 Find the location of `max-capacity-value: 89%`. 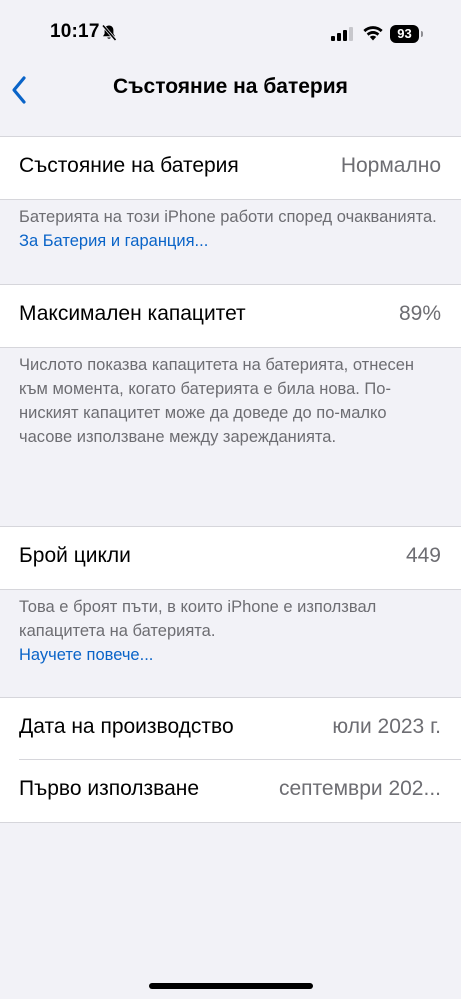

max-capacity-value: 89% is located at coordinates (419, 313).